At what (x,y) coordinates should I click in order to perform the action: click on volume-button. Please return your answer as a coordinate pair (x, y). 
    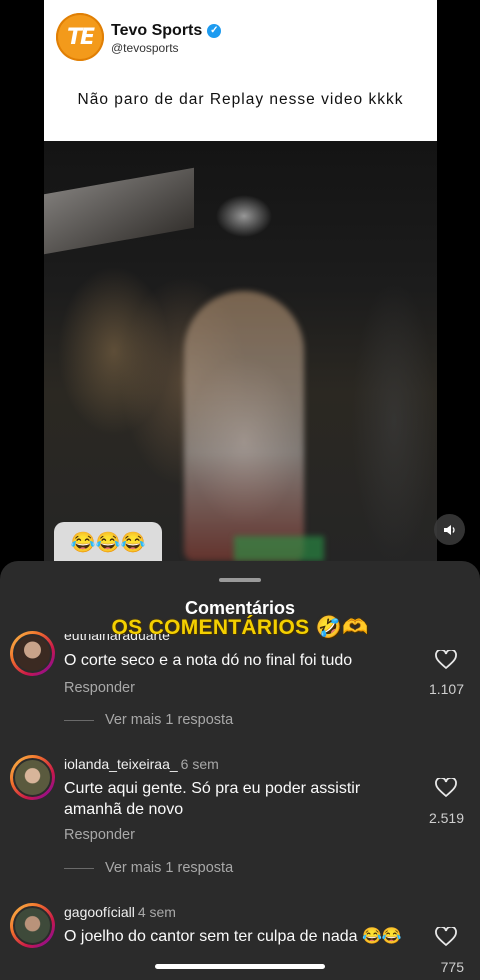
    Looking at the image, I should click on (449, 529).